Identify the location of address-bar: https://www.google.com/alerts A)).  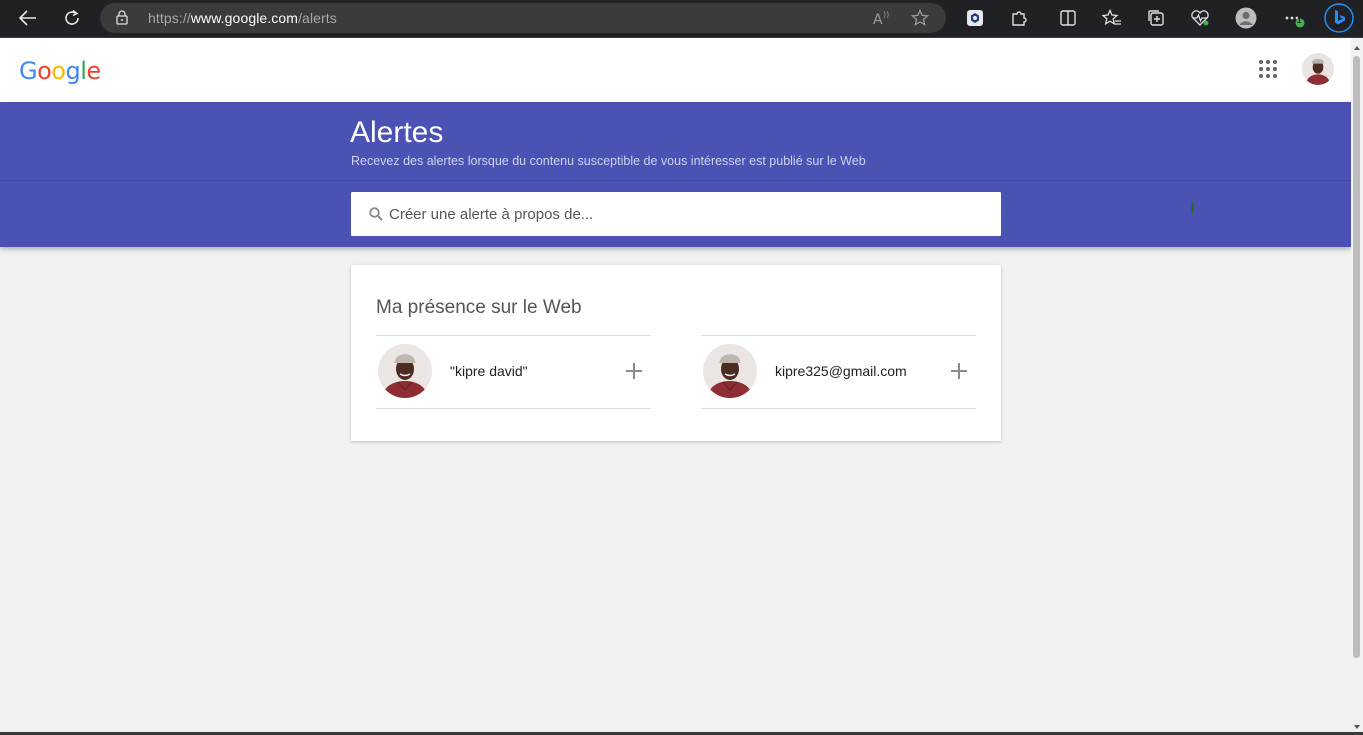
(523, 18).